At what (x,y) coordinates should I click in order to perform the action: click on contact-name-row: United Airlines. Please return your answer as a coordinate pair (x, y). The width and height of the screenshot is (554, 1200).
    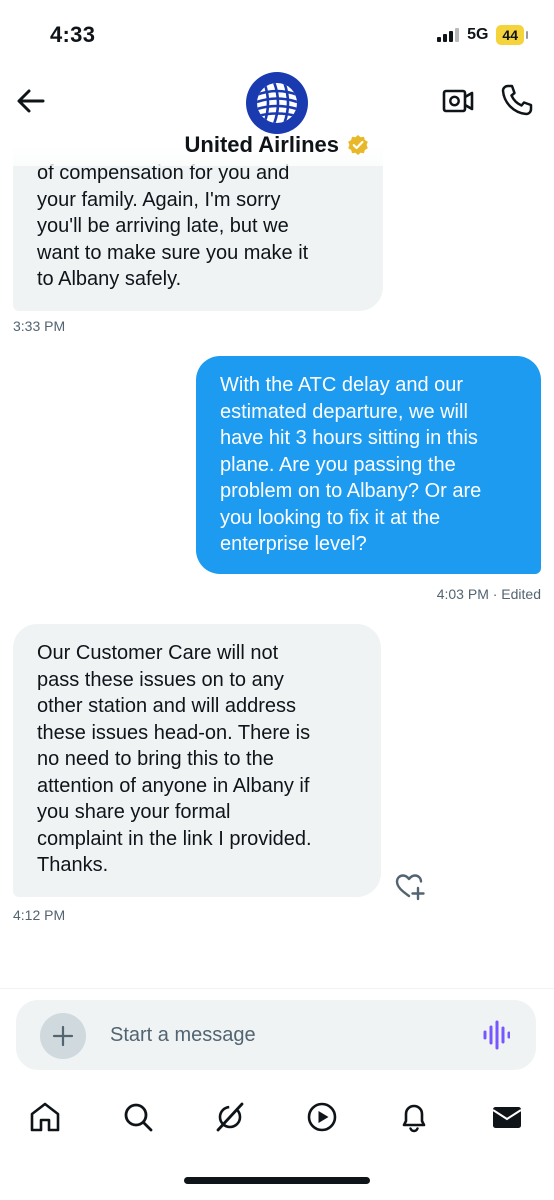
    Looking at the image, I should click on (277, 145).